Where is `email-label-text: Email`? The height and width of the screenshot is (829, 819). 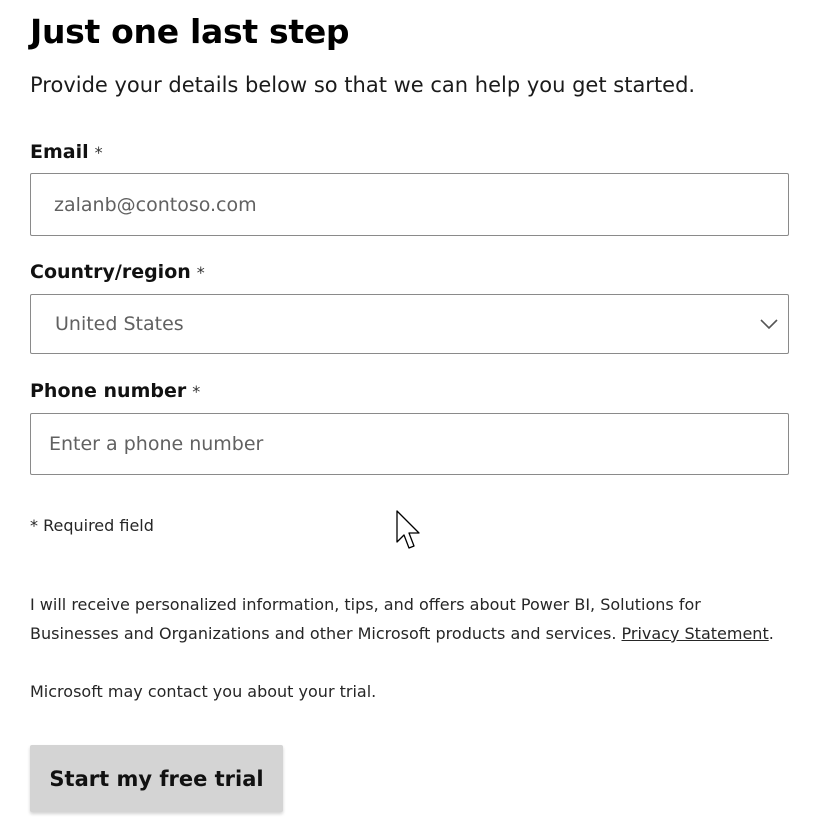 email-label-text: Email is located at coordinates (59, 152).